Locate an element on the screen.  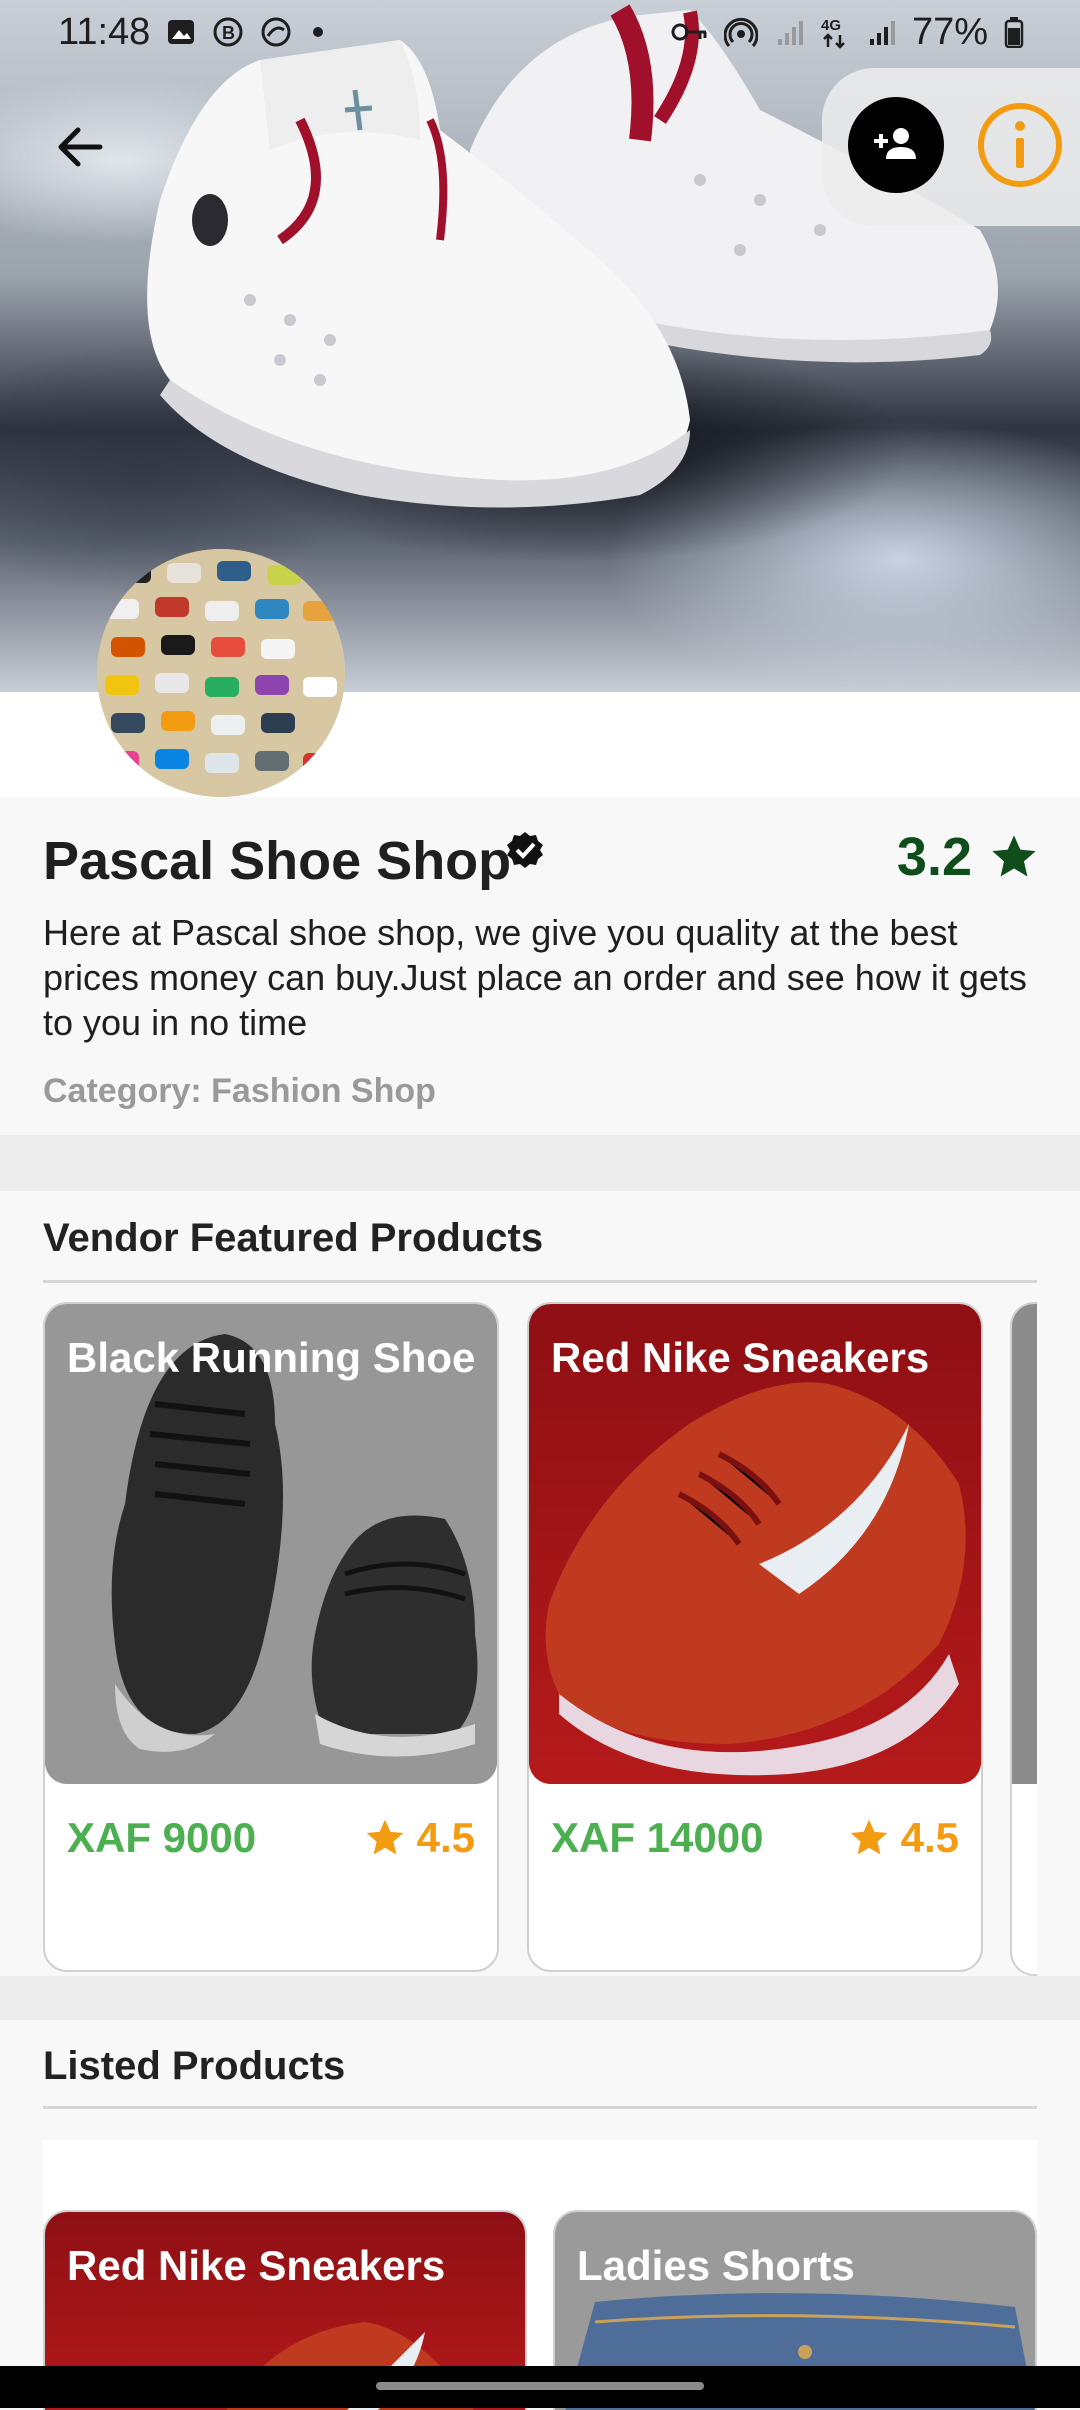
home-gesture-handle is located at coordinates (540, 2386).